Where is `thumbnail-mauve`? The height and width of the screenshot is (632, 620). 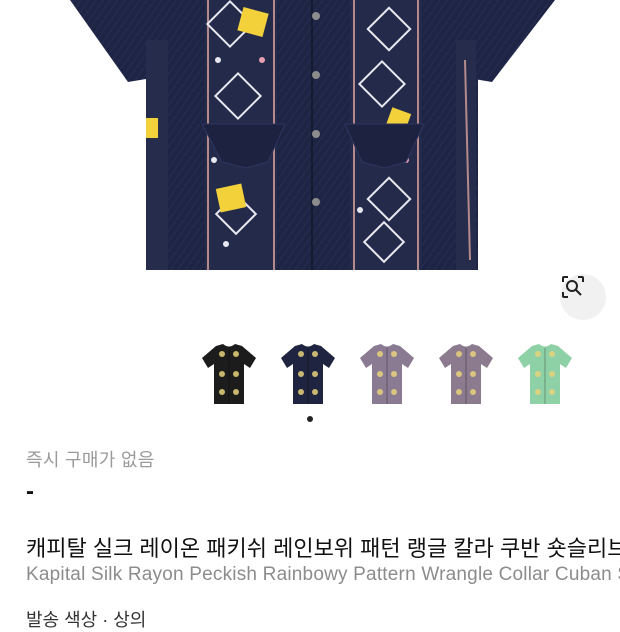 thumbnail-mauve is located at coordinates (466, 375).